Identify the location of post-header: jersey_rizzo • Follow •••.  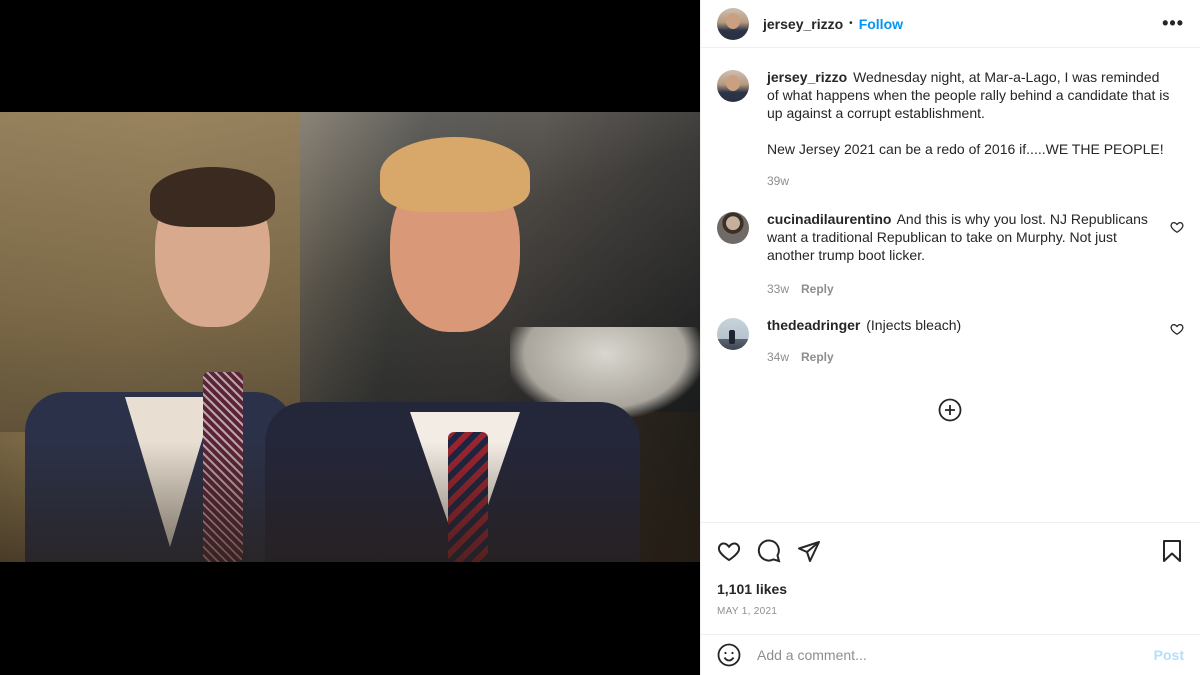
(950, 24).